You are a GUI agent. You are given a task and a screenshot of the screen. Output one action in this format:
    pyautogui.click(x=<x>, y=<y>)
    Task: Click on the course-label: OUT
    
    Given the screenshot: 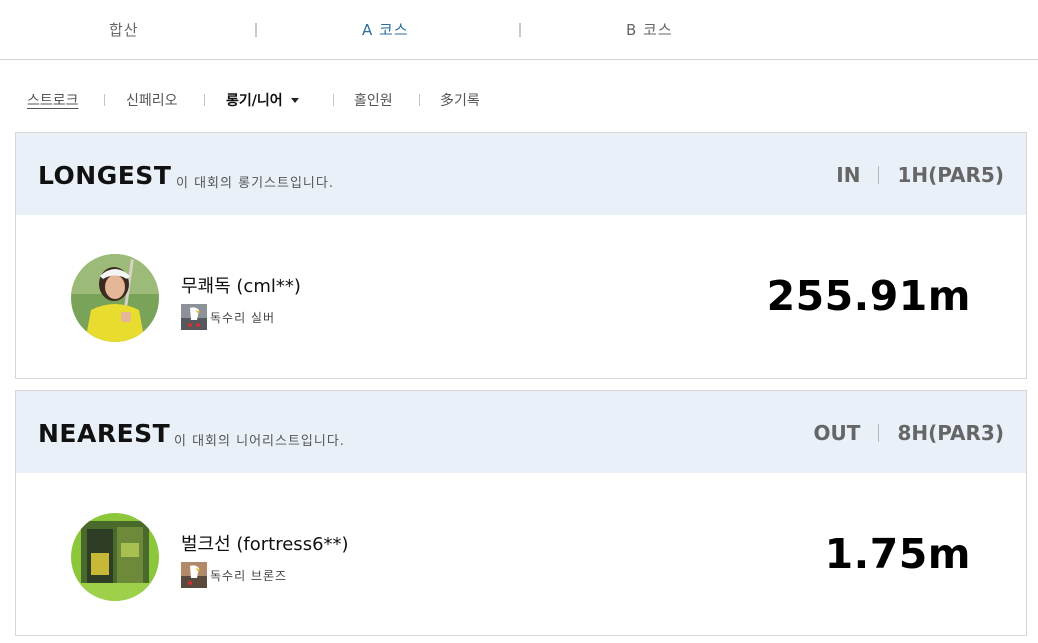 What is the action you would take?
    pyautogui.click(x=837, y=433)
    